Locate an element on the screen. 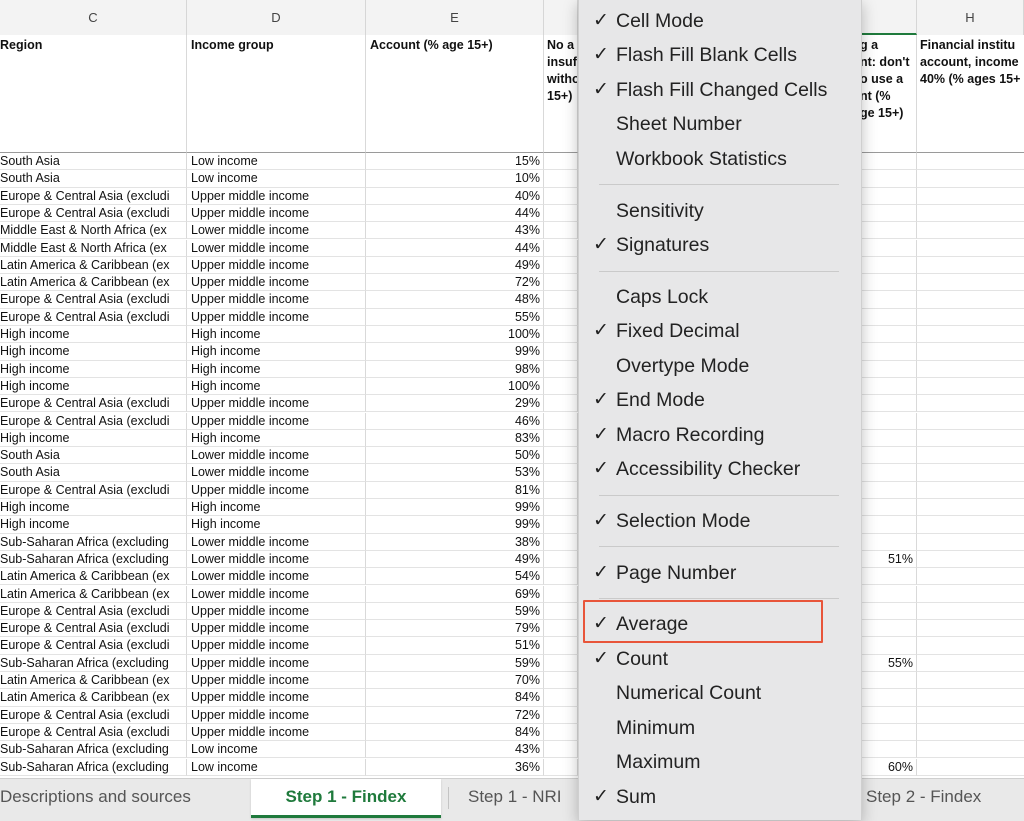 The height and width of the screenshot is (821, 1024). menu-item-page-number: ✓ Page Number is located at coordinates (720, 573).